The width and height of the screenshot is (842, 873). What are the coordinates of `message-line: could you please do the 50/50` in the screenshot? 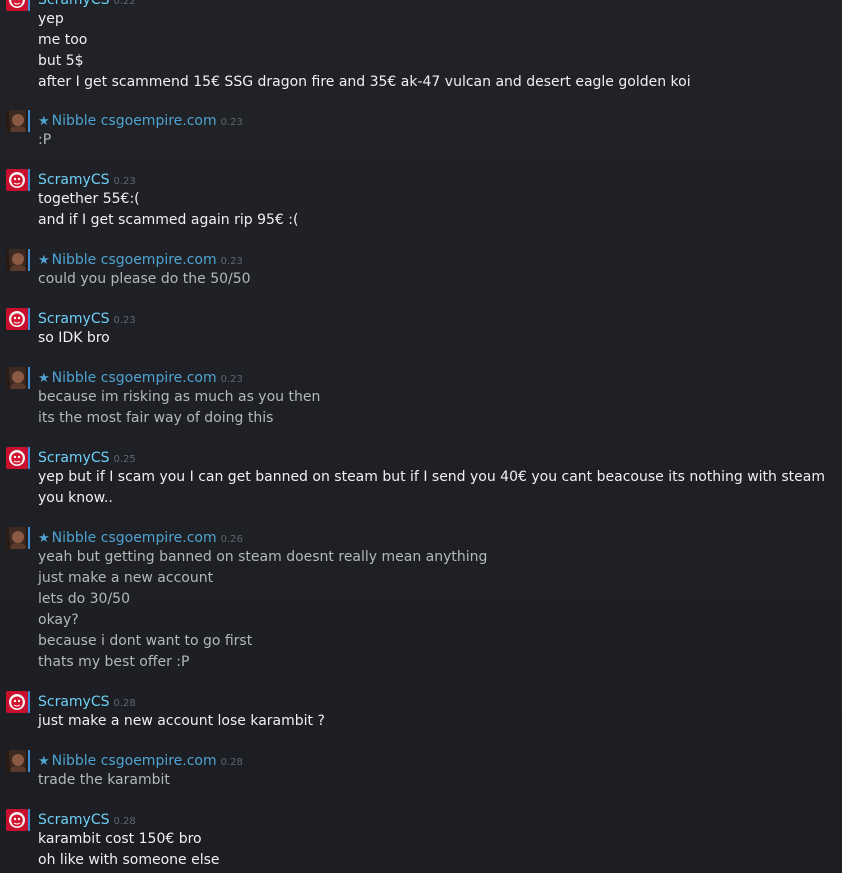 It's located at (144, 279).